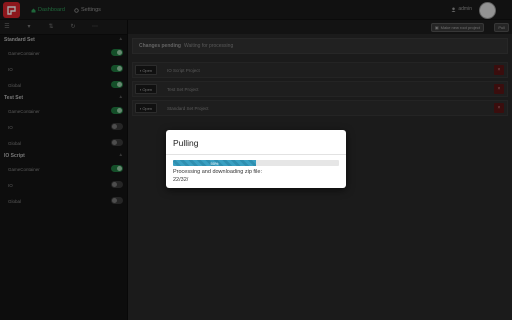 The image size is (512, 320). I want to click on status-detail: 22/32/, so click(181, 180).